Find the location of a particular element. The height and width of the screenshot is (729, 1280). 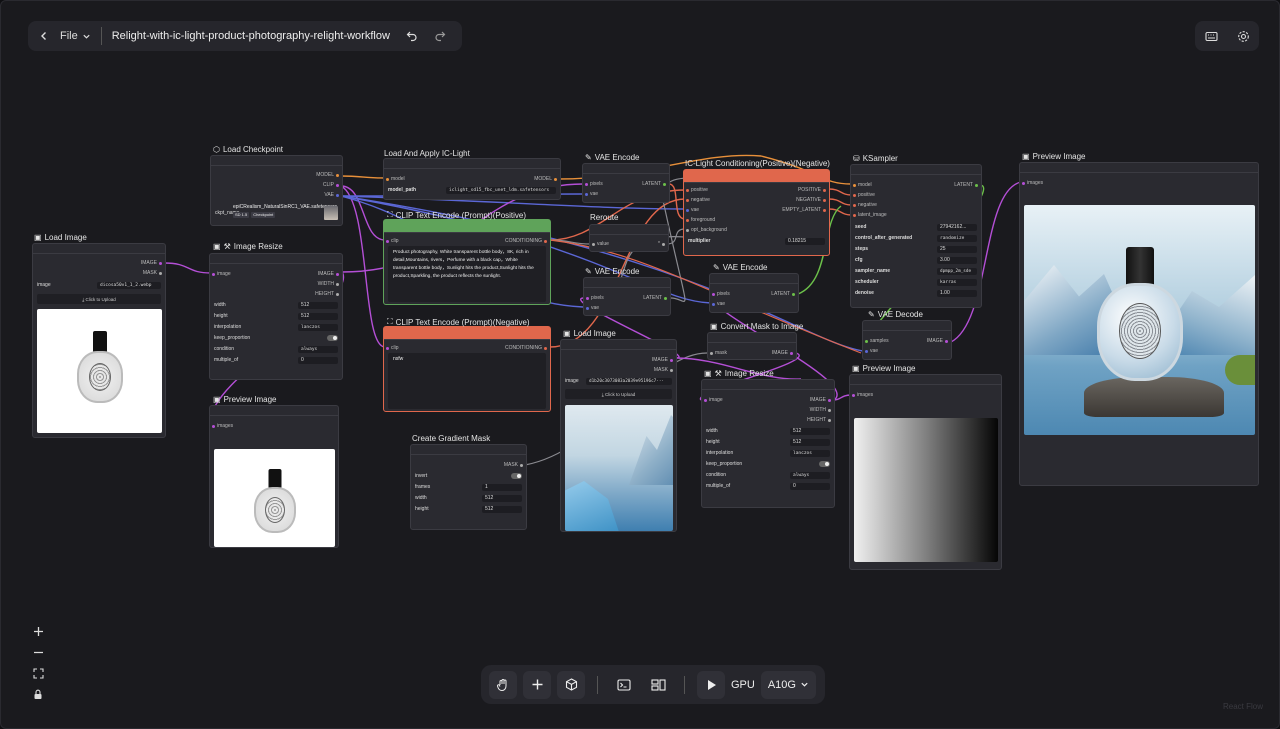

control-after-generated-select: randomize is located at coordinates (957, 238).